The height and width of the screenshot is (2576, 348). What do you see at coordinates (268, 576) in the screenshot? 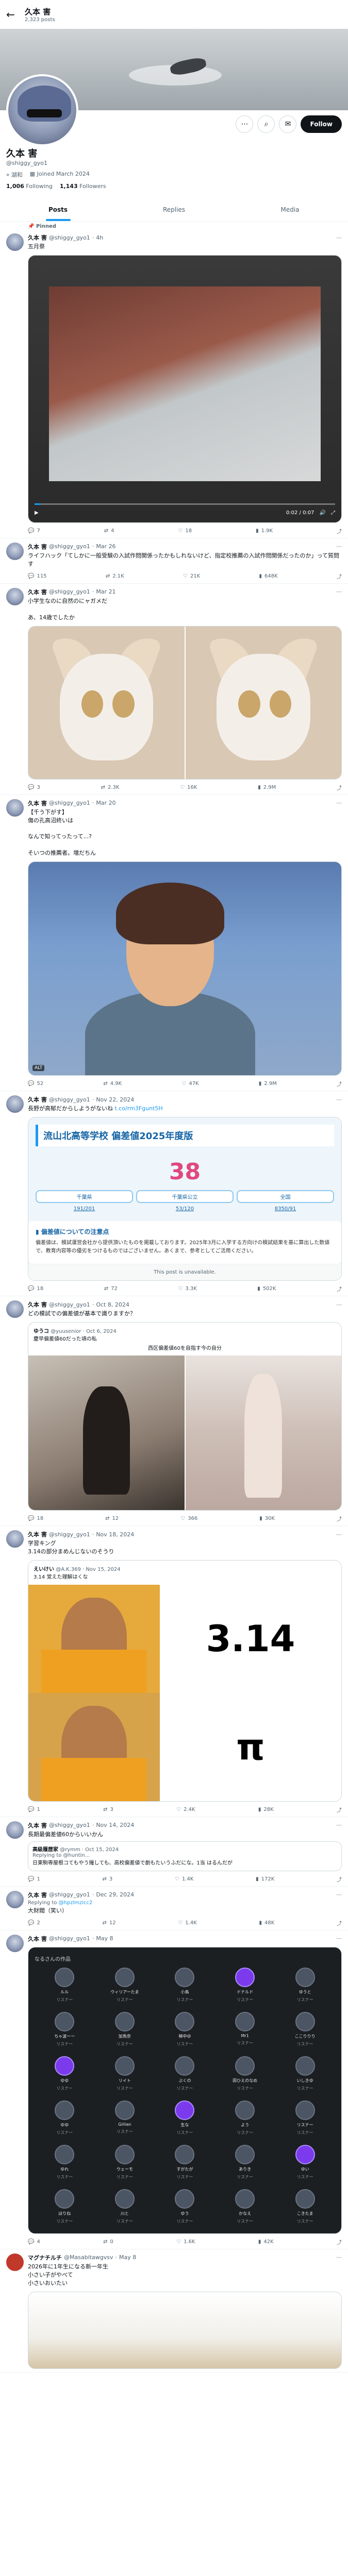
I see `views-count: ▮ 648K` at bounding box center [268, 576].